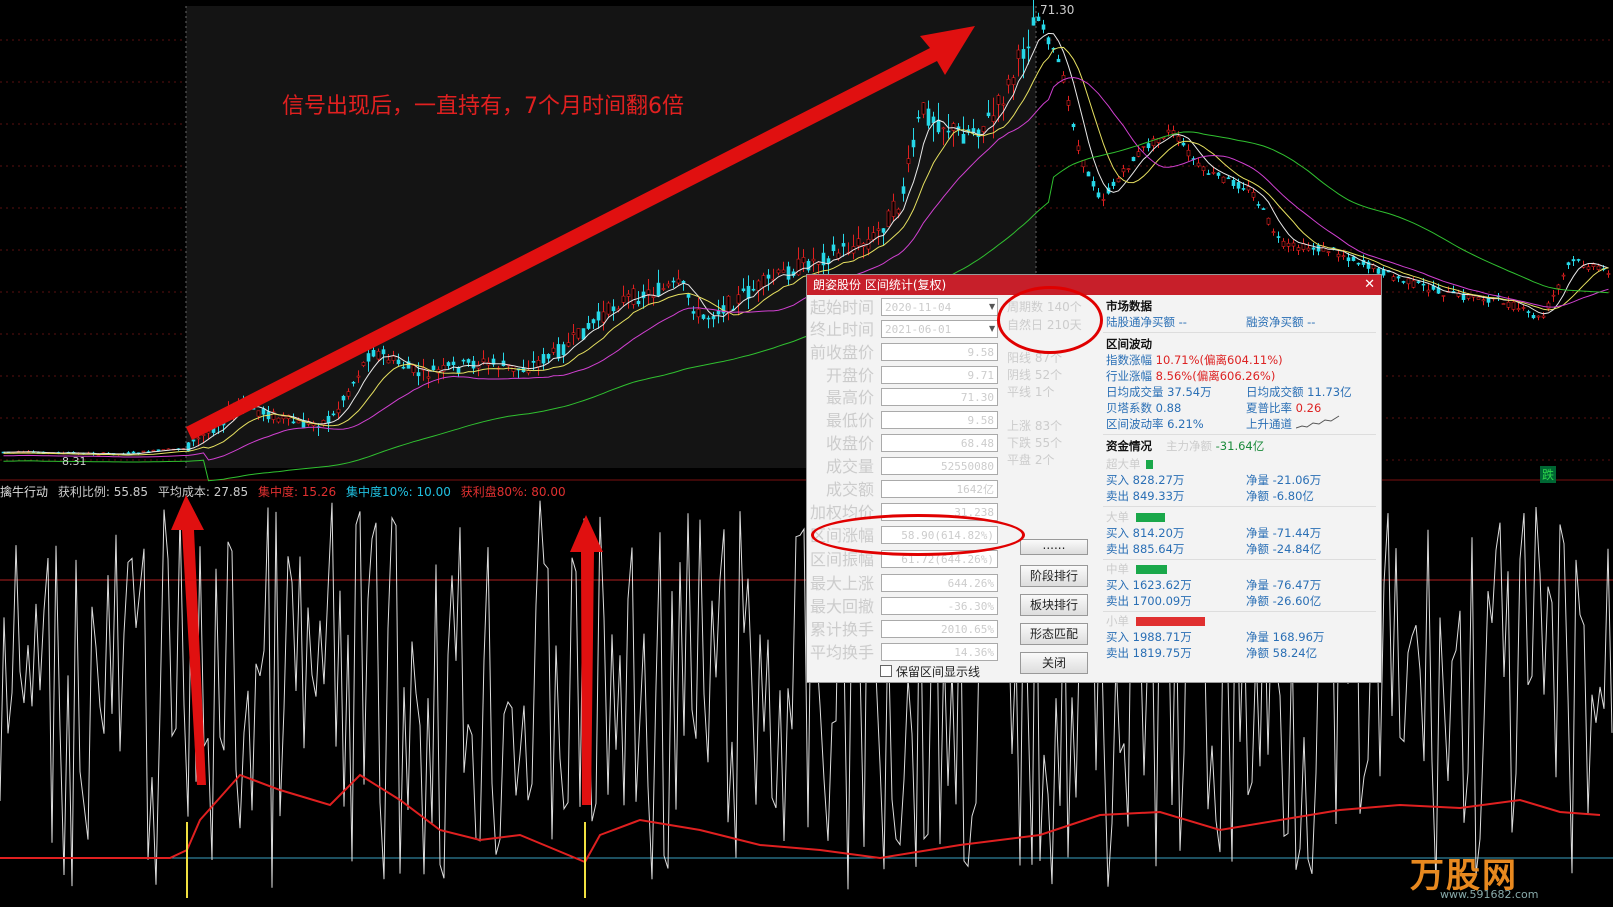  Describe the element at coordinates (939, 397) in the screenshot. I see `field-value: 71.30` at that location.